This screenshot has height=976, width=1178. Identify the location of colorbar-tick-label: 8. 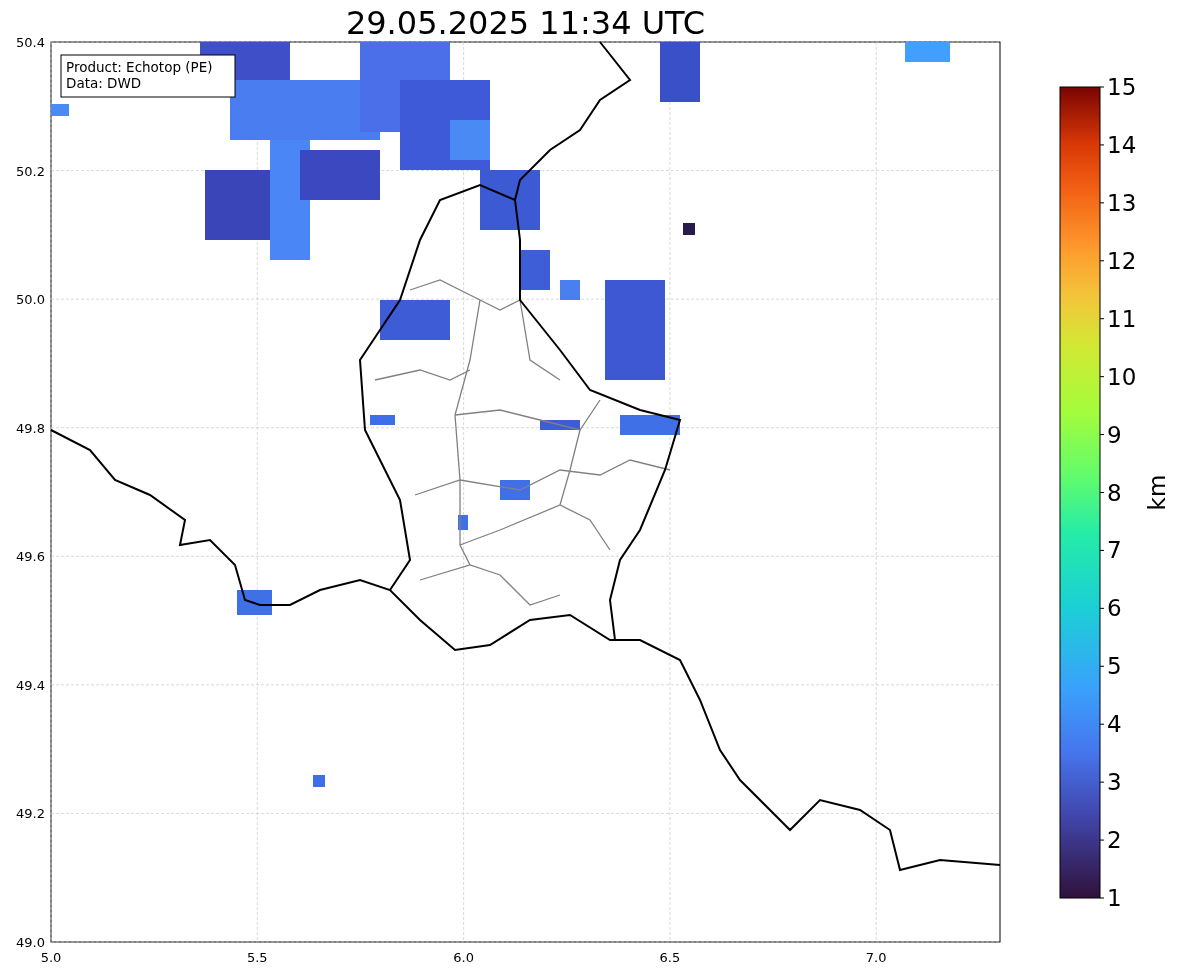
(1114, 492).